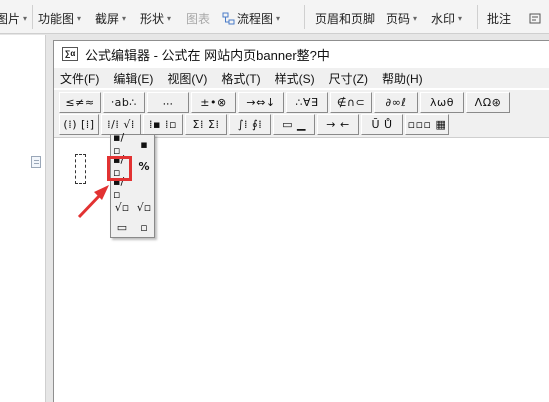 The image size is (549, 402). I want to click on square-root-template: √▫, so click(122, 207).